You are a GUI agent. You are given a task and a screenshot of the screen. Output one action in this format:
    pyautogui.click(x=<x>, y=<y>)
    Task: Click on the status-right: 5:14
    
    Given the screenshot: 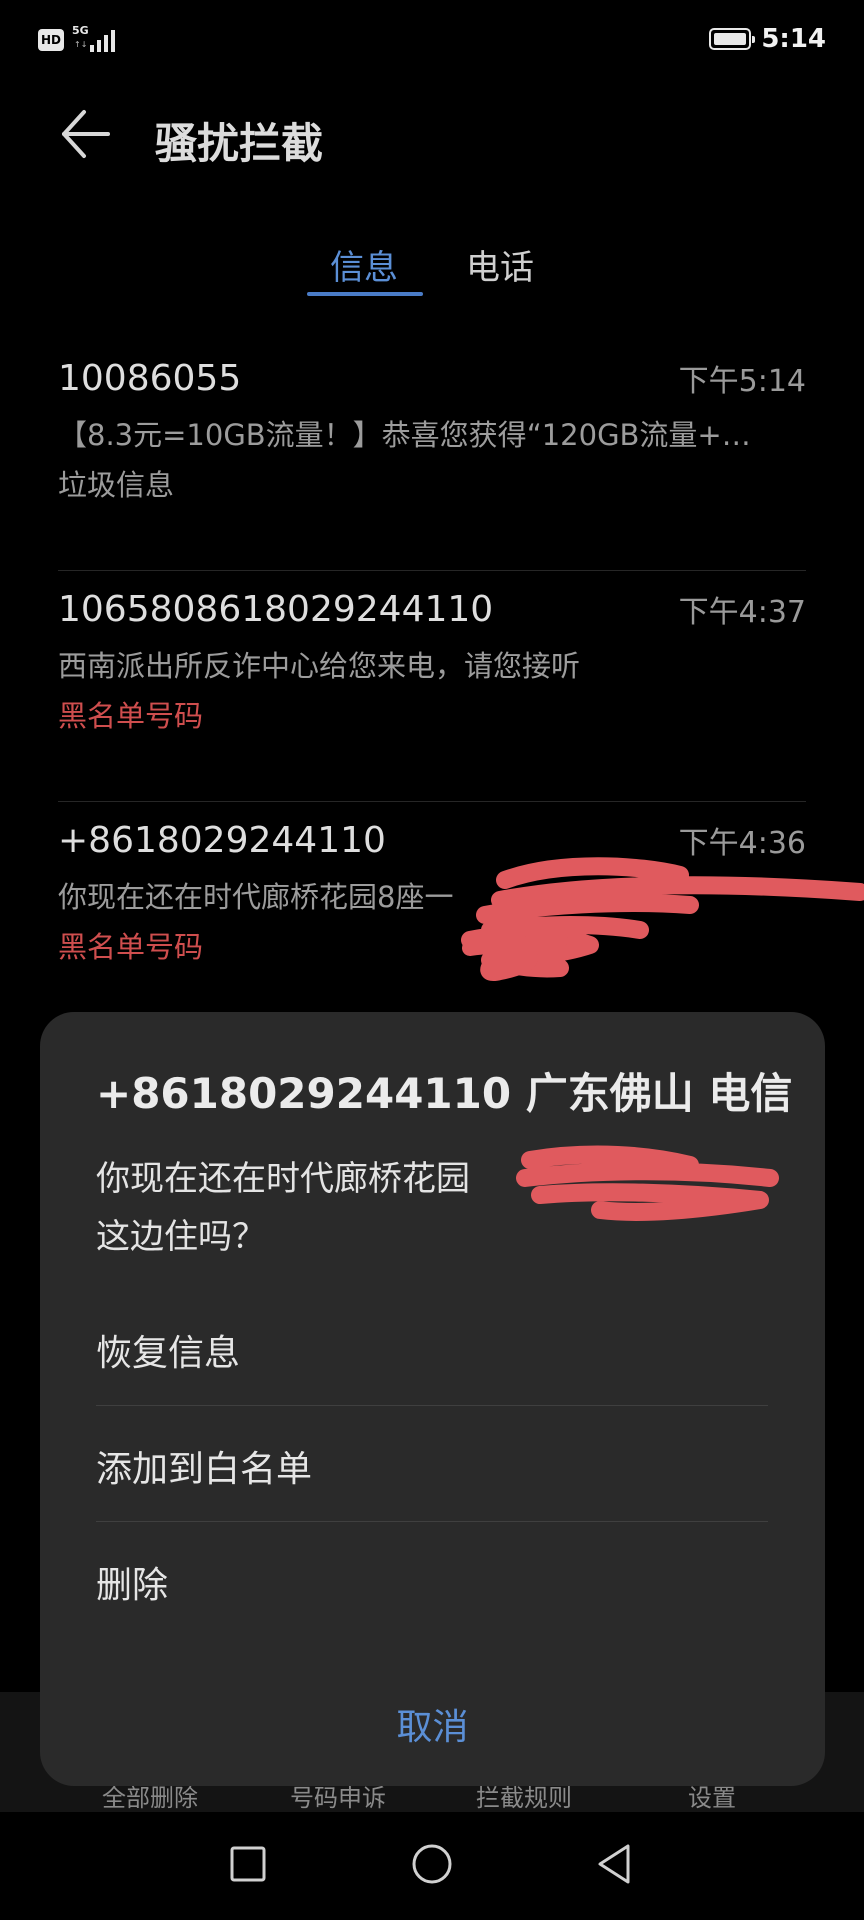 What is the action you would take?
    pyautogui.click(x=767, y=39)
    